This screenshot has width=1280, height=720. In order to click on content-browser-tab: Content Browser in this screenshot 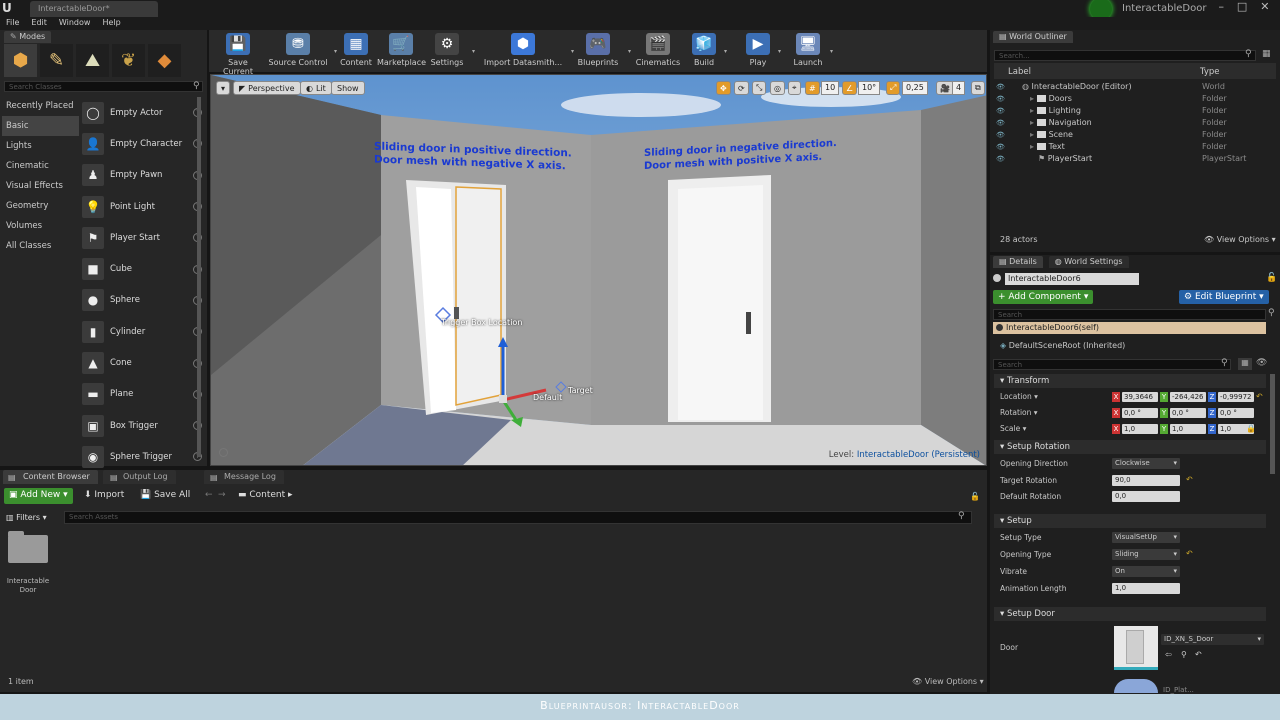, I will do `click(50, 477)`.